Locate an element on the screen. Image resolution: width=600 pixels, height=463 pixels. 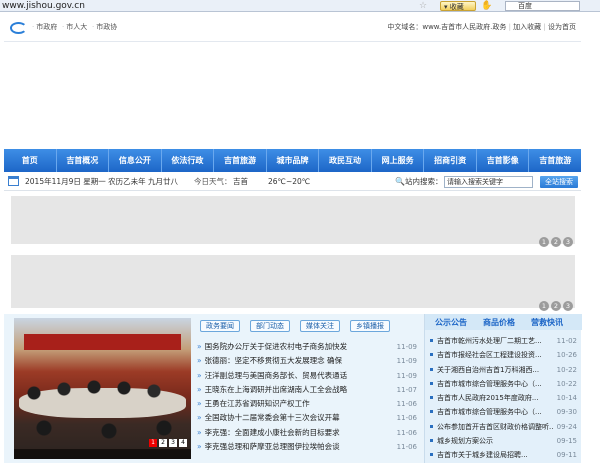
tab-rescue-news: 营救快讯 is located at coordinates (547, 322).